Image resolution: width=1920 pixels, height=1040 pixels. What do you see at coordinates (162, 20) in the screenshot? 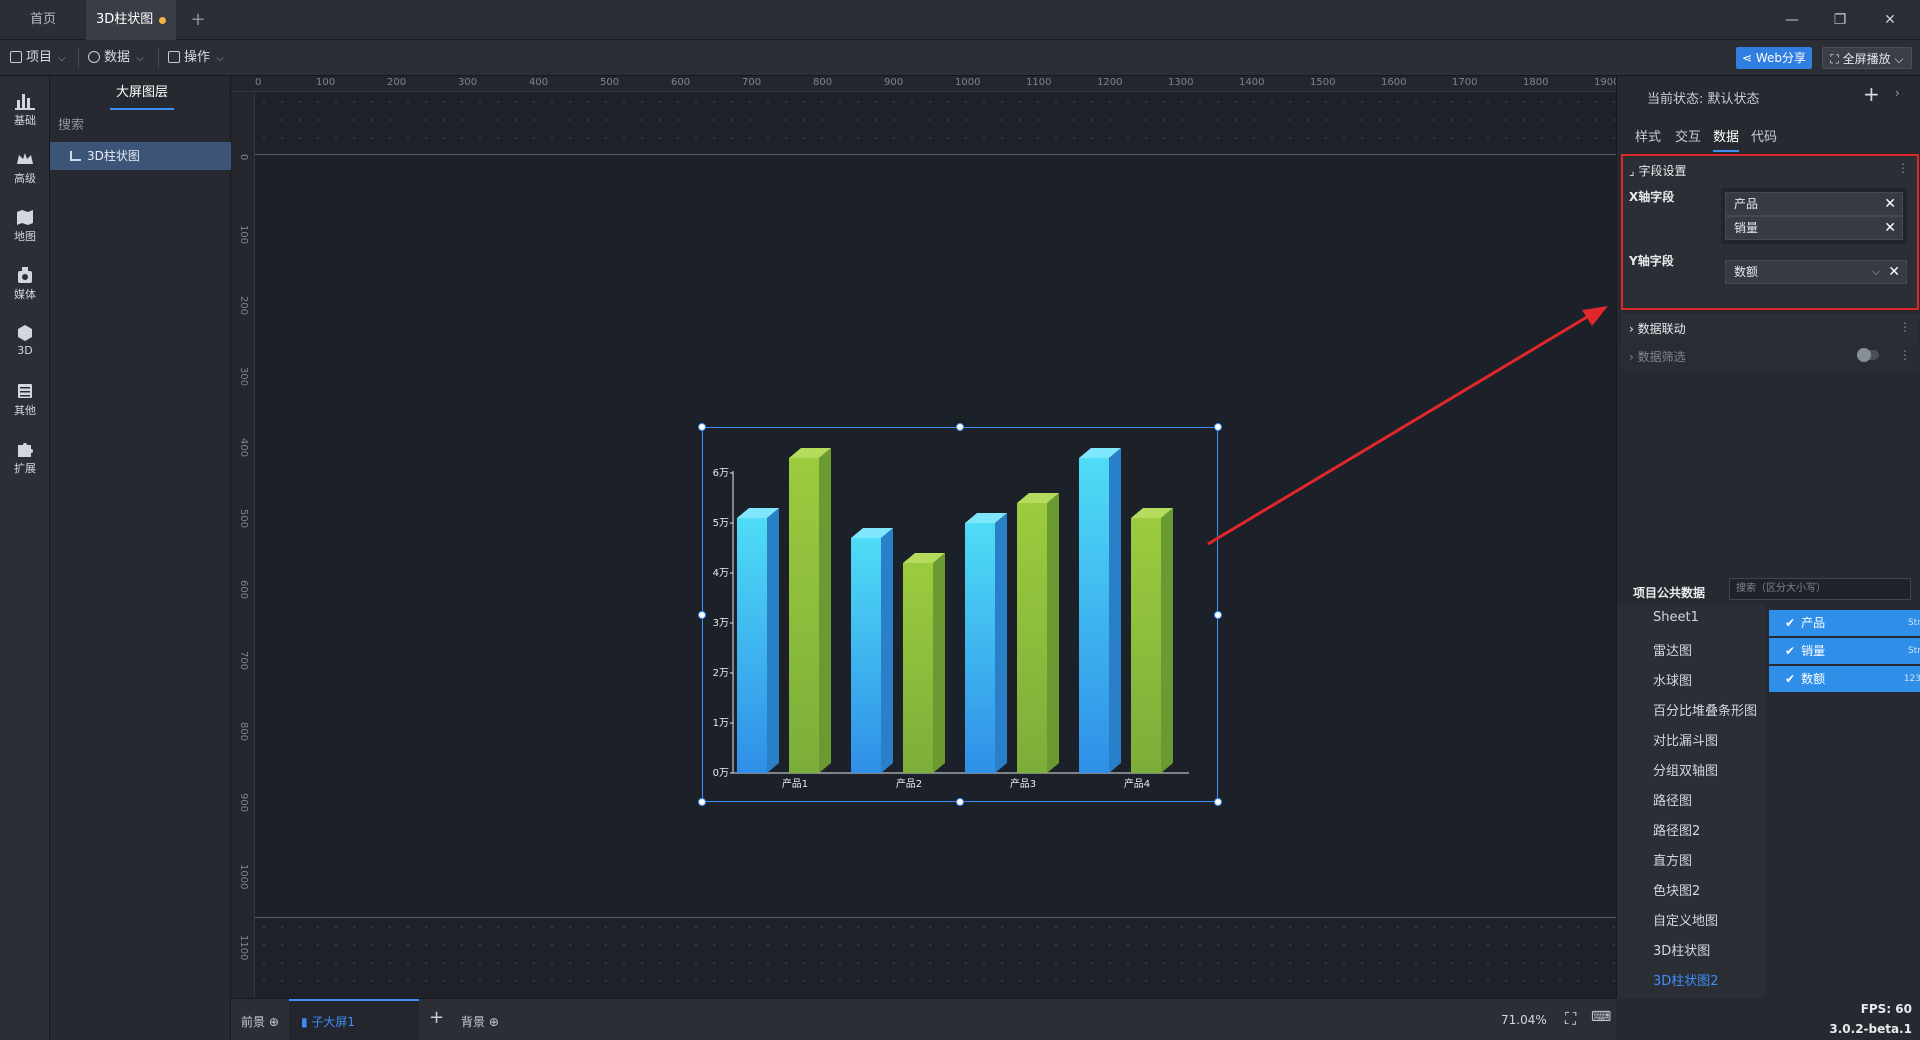
I see `unsaved-dot-icon` at bounding box center [162, 20].